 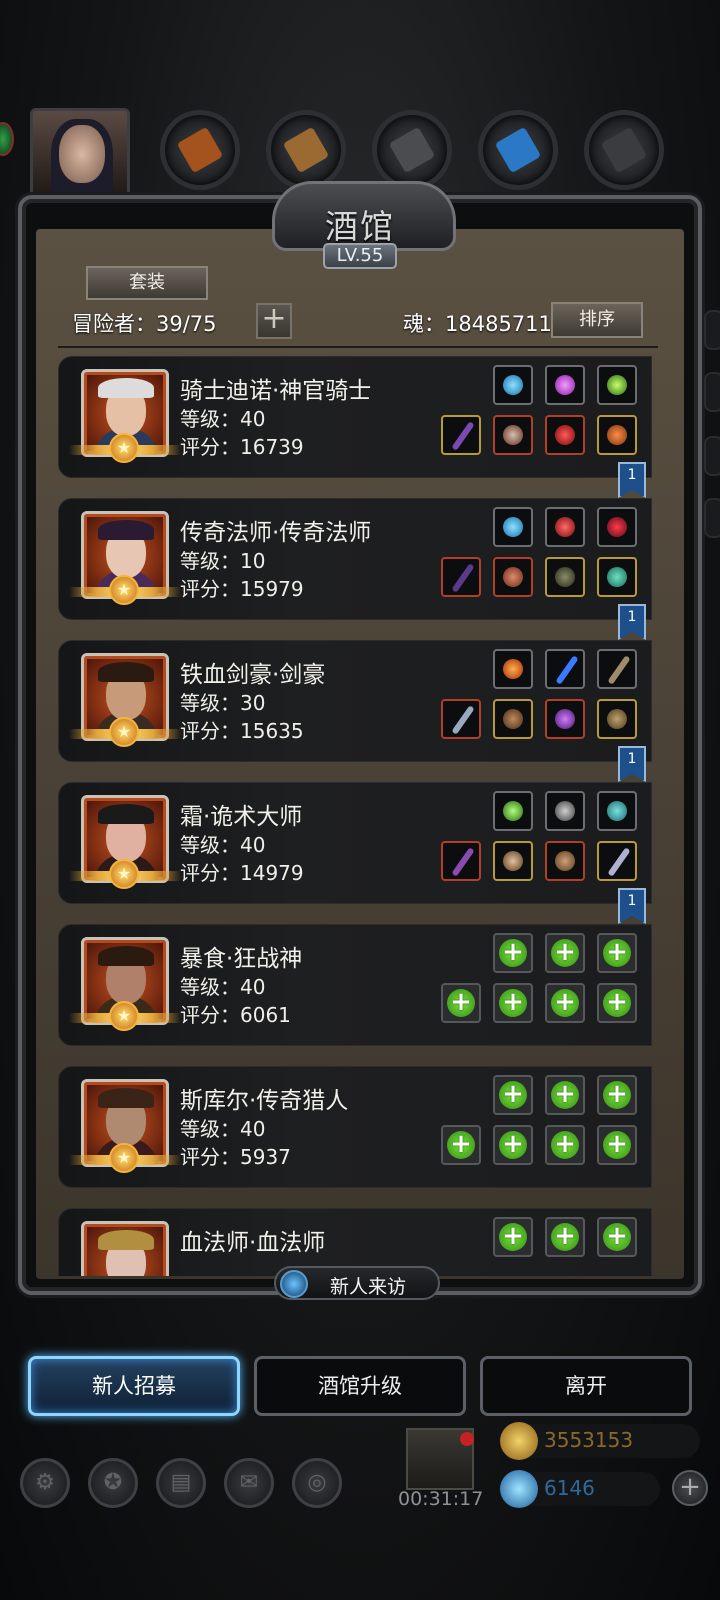 I want to click on diamond-icon, so click(x=519, y=1489).